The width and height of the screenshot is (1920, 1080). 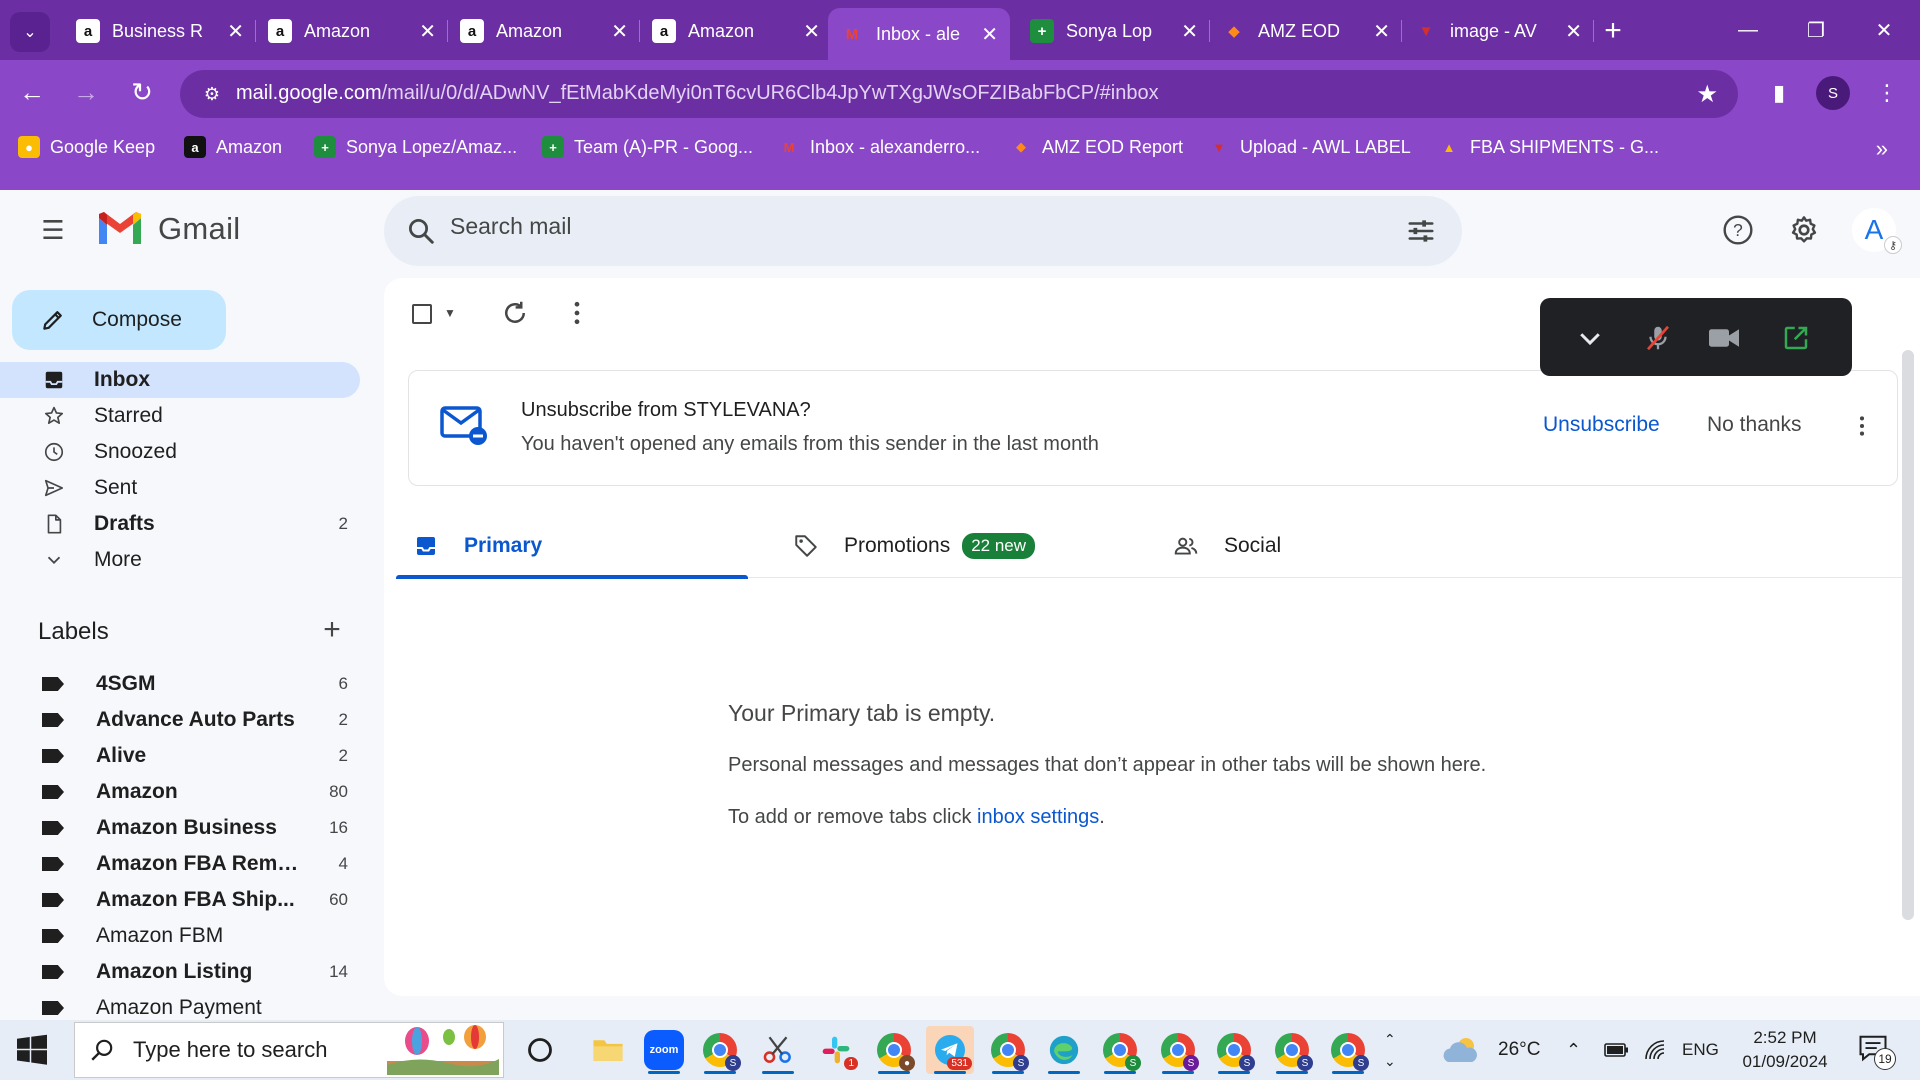 I want to click on tab-primary: Primary, so click(x=572, y=546).